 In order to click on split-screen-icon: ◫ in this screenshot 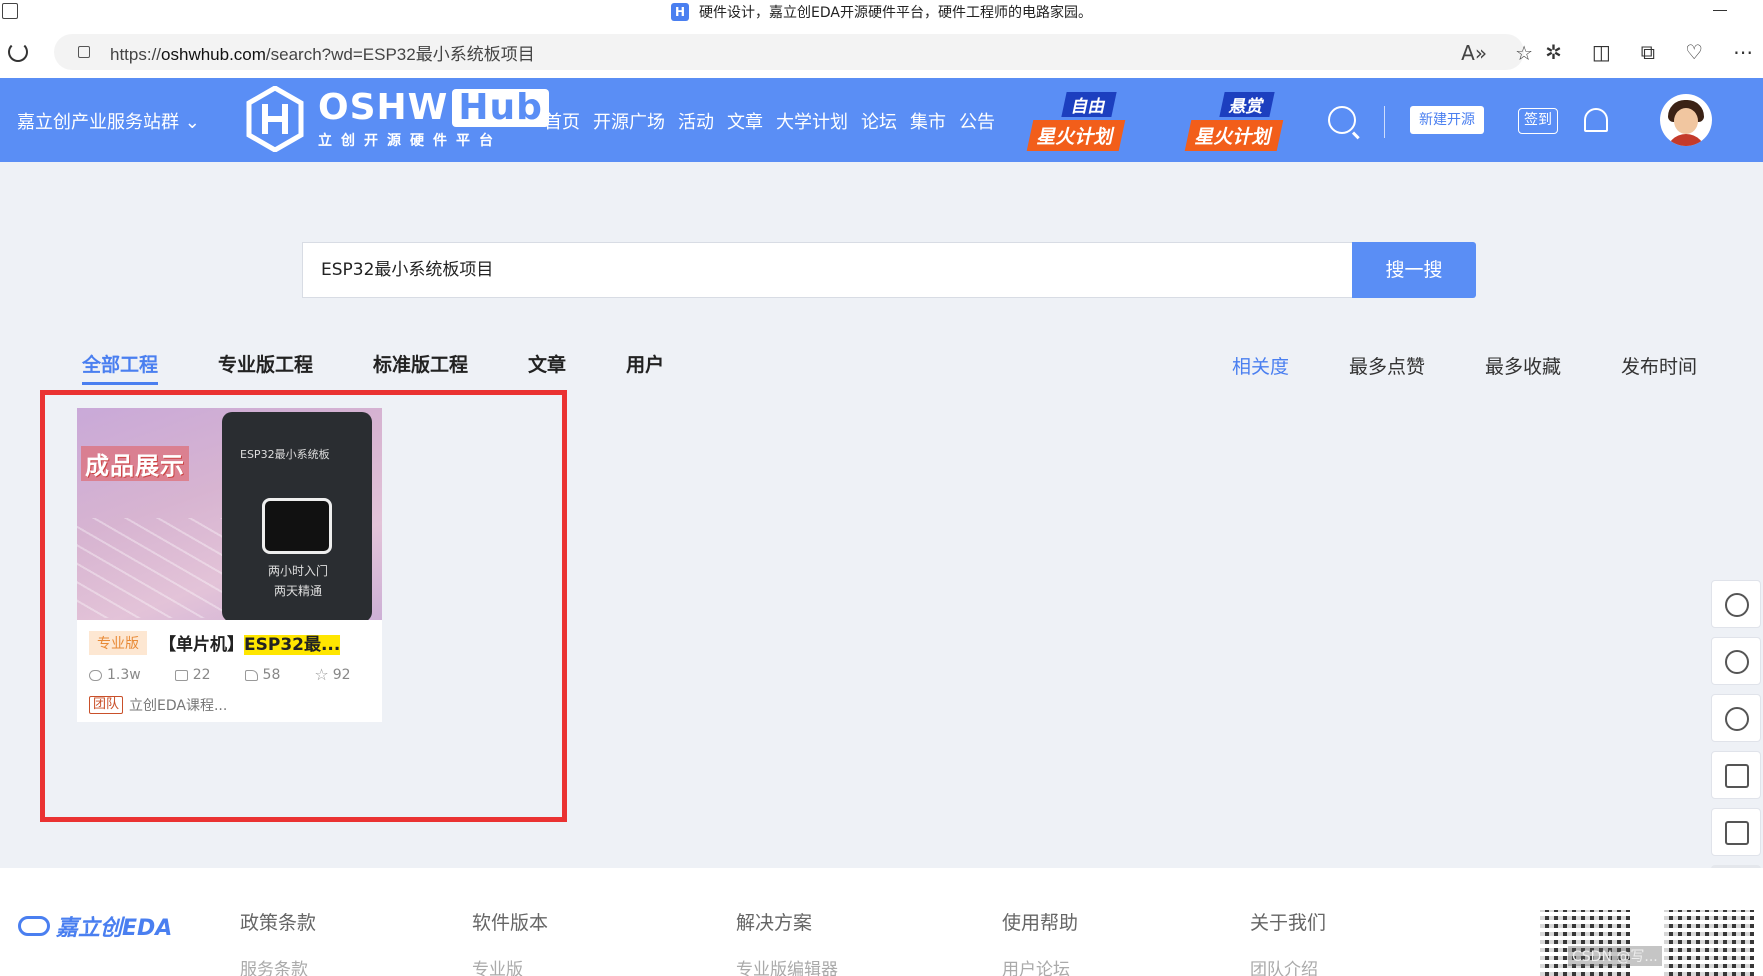, I will do `click(1601, 52)`.